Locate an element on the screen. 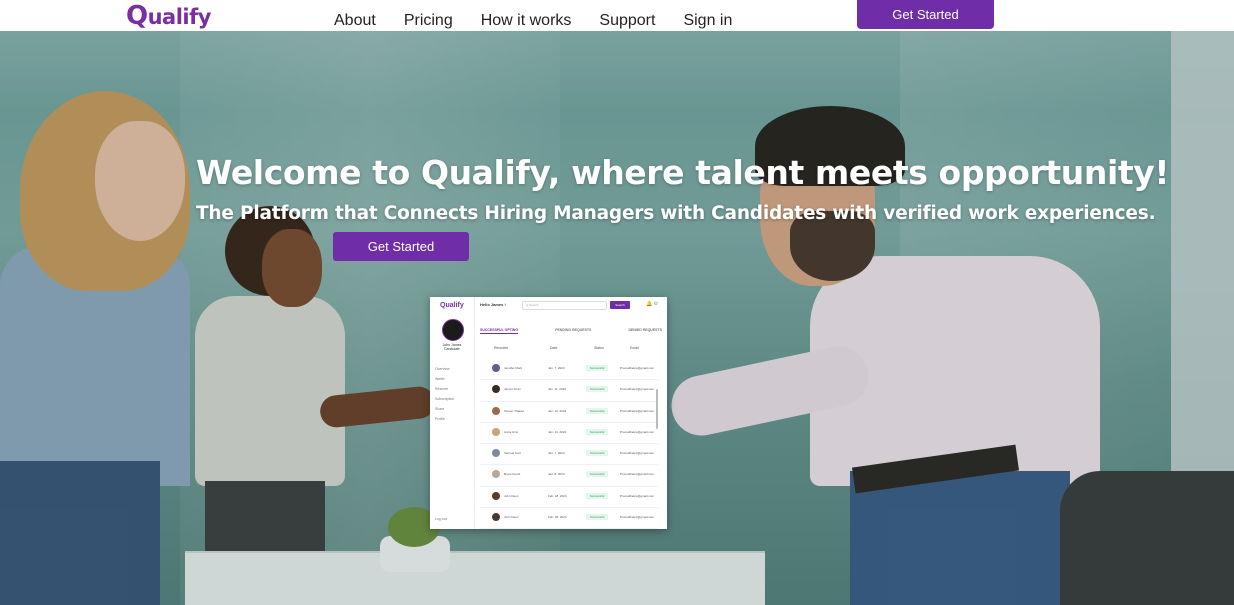  preview-menu-item: Share is located at coordinates (440, 409).